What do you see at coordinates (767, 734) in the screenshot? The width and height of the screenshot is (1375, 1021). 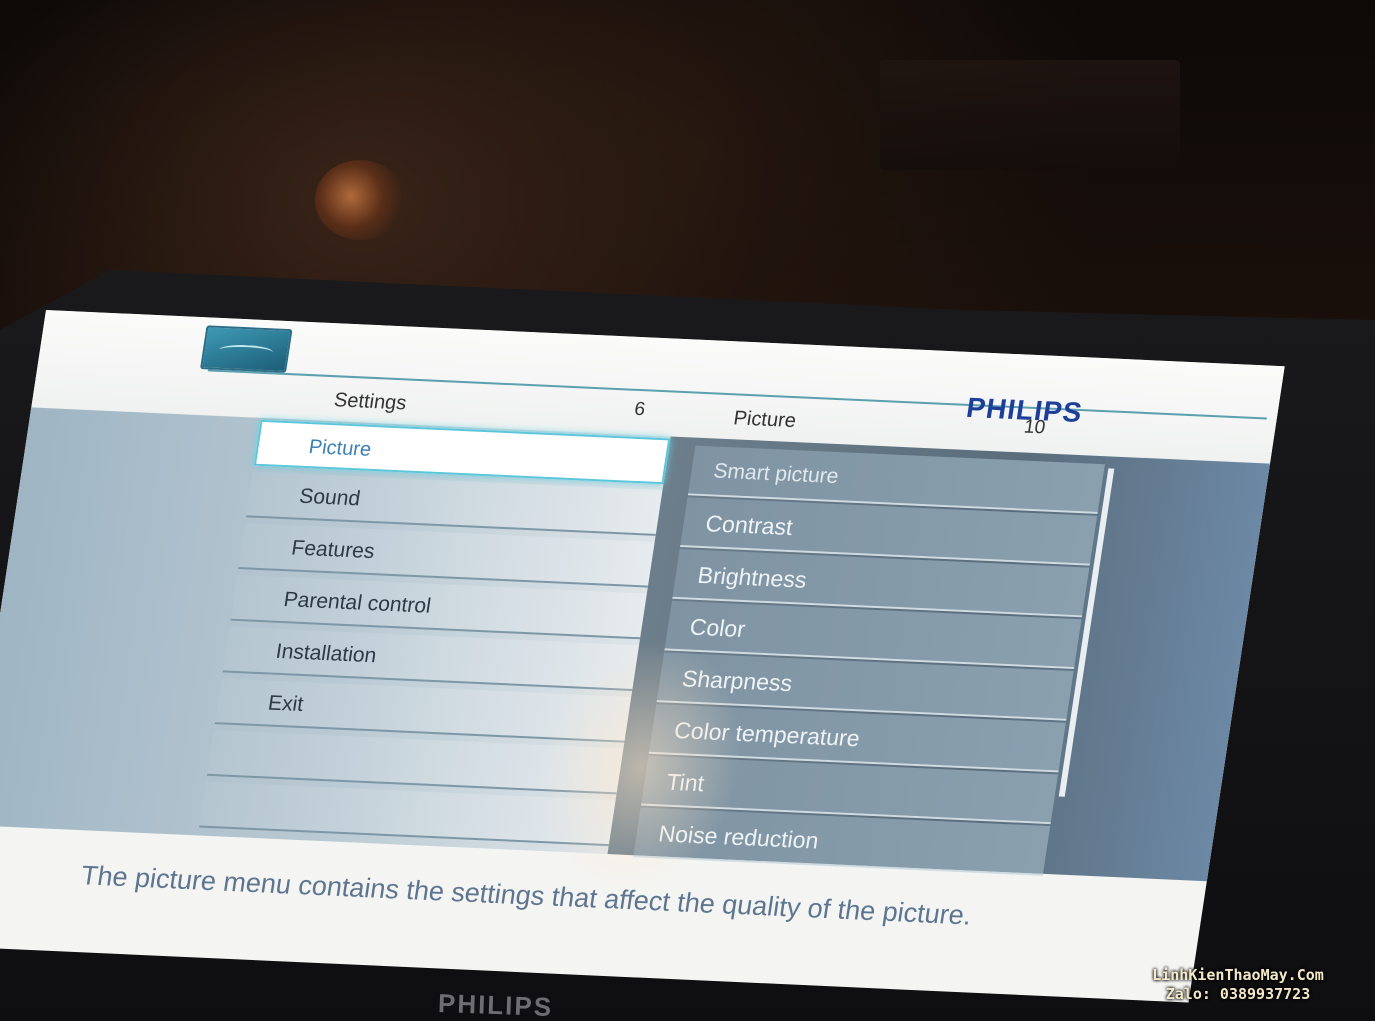 I see `picture-menu-item-label: Color temperature` at bounding box center [767, 734].